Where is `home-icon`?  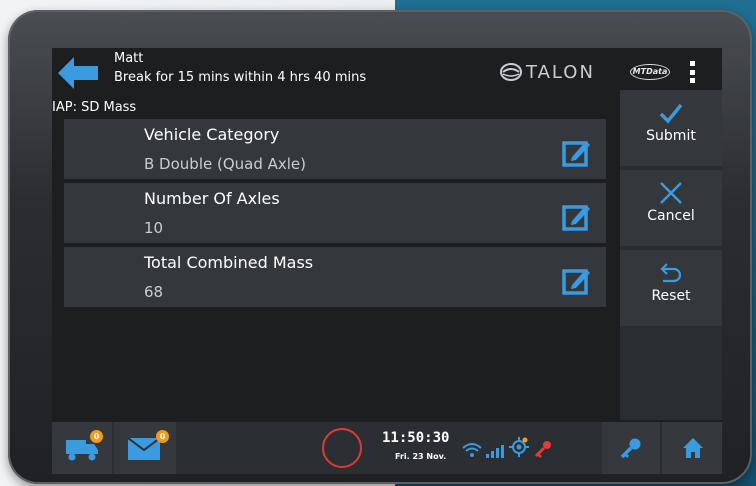 home-icon is located at coordinates (693, 448).